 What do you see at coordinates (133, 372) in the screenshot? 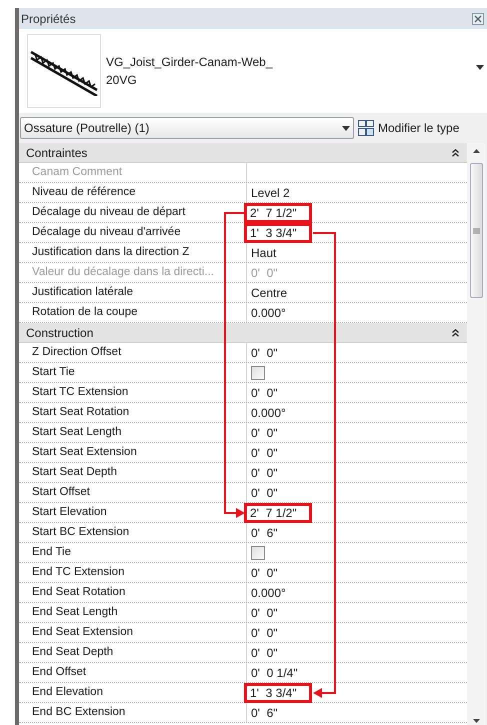
I see `property-label: Start Tie` at bounding box center [133, 372].